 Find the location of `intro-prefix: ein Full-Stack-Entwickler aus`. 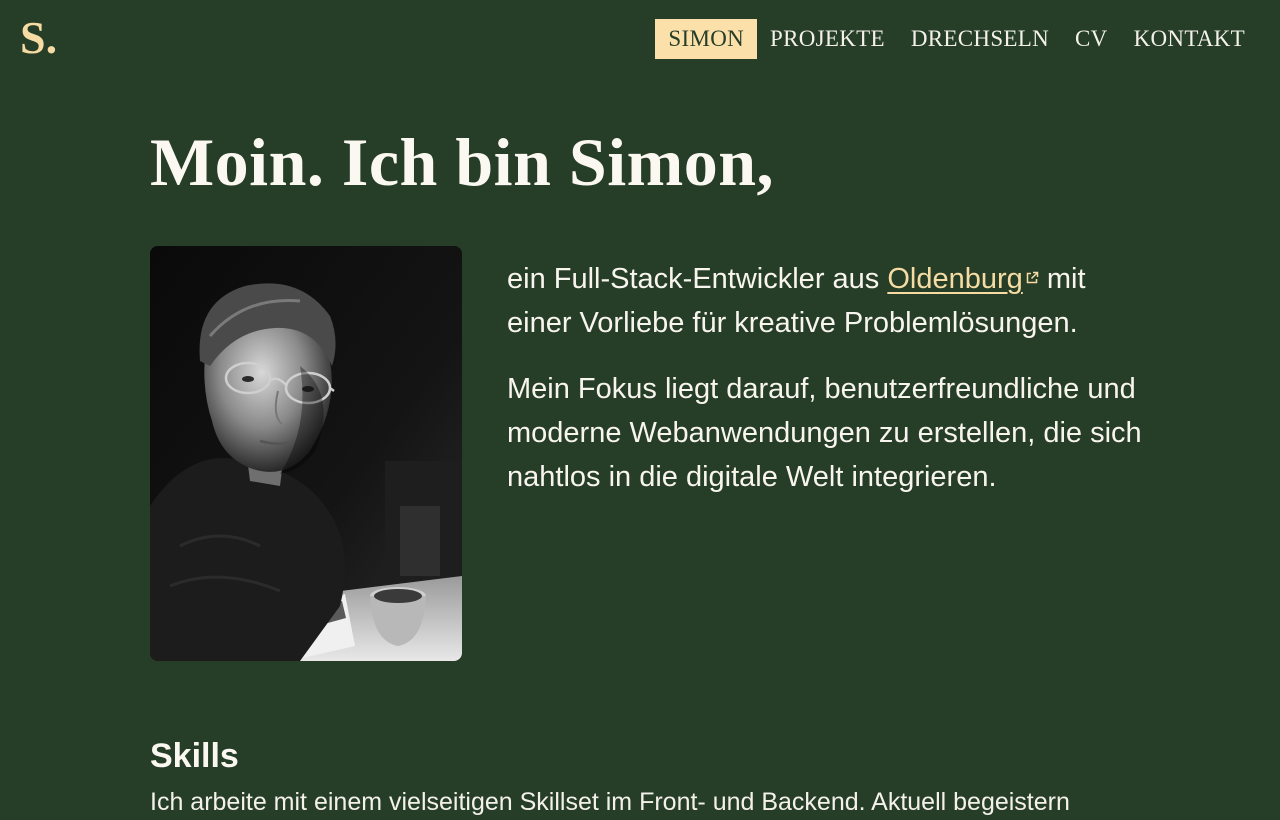

intro-prefix: ein Full-Stack-Entwickler aus is located at coordinates (697, 279).